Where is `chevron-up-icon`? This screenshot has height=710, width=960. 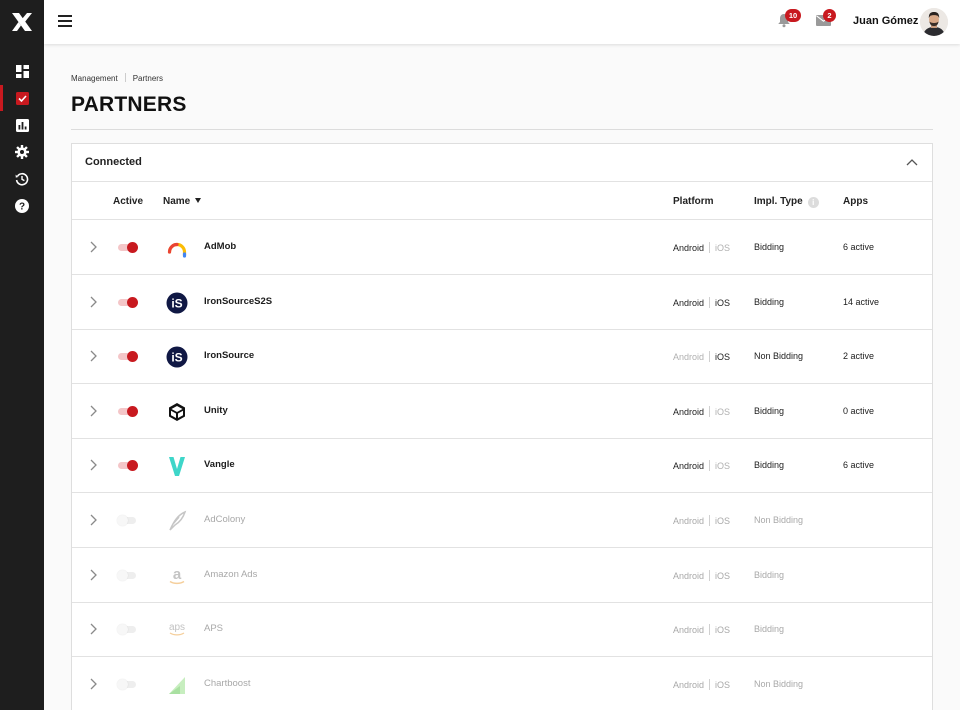 chevron-up-icon is located at coordinates (912, 162).